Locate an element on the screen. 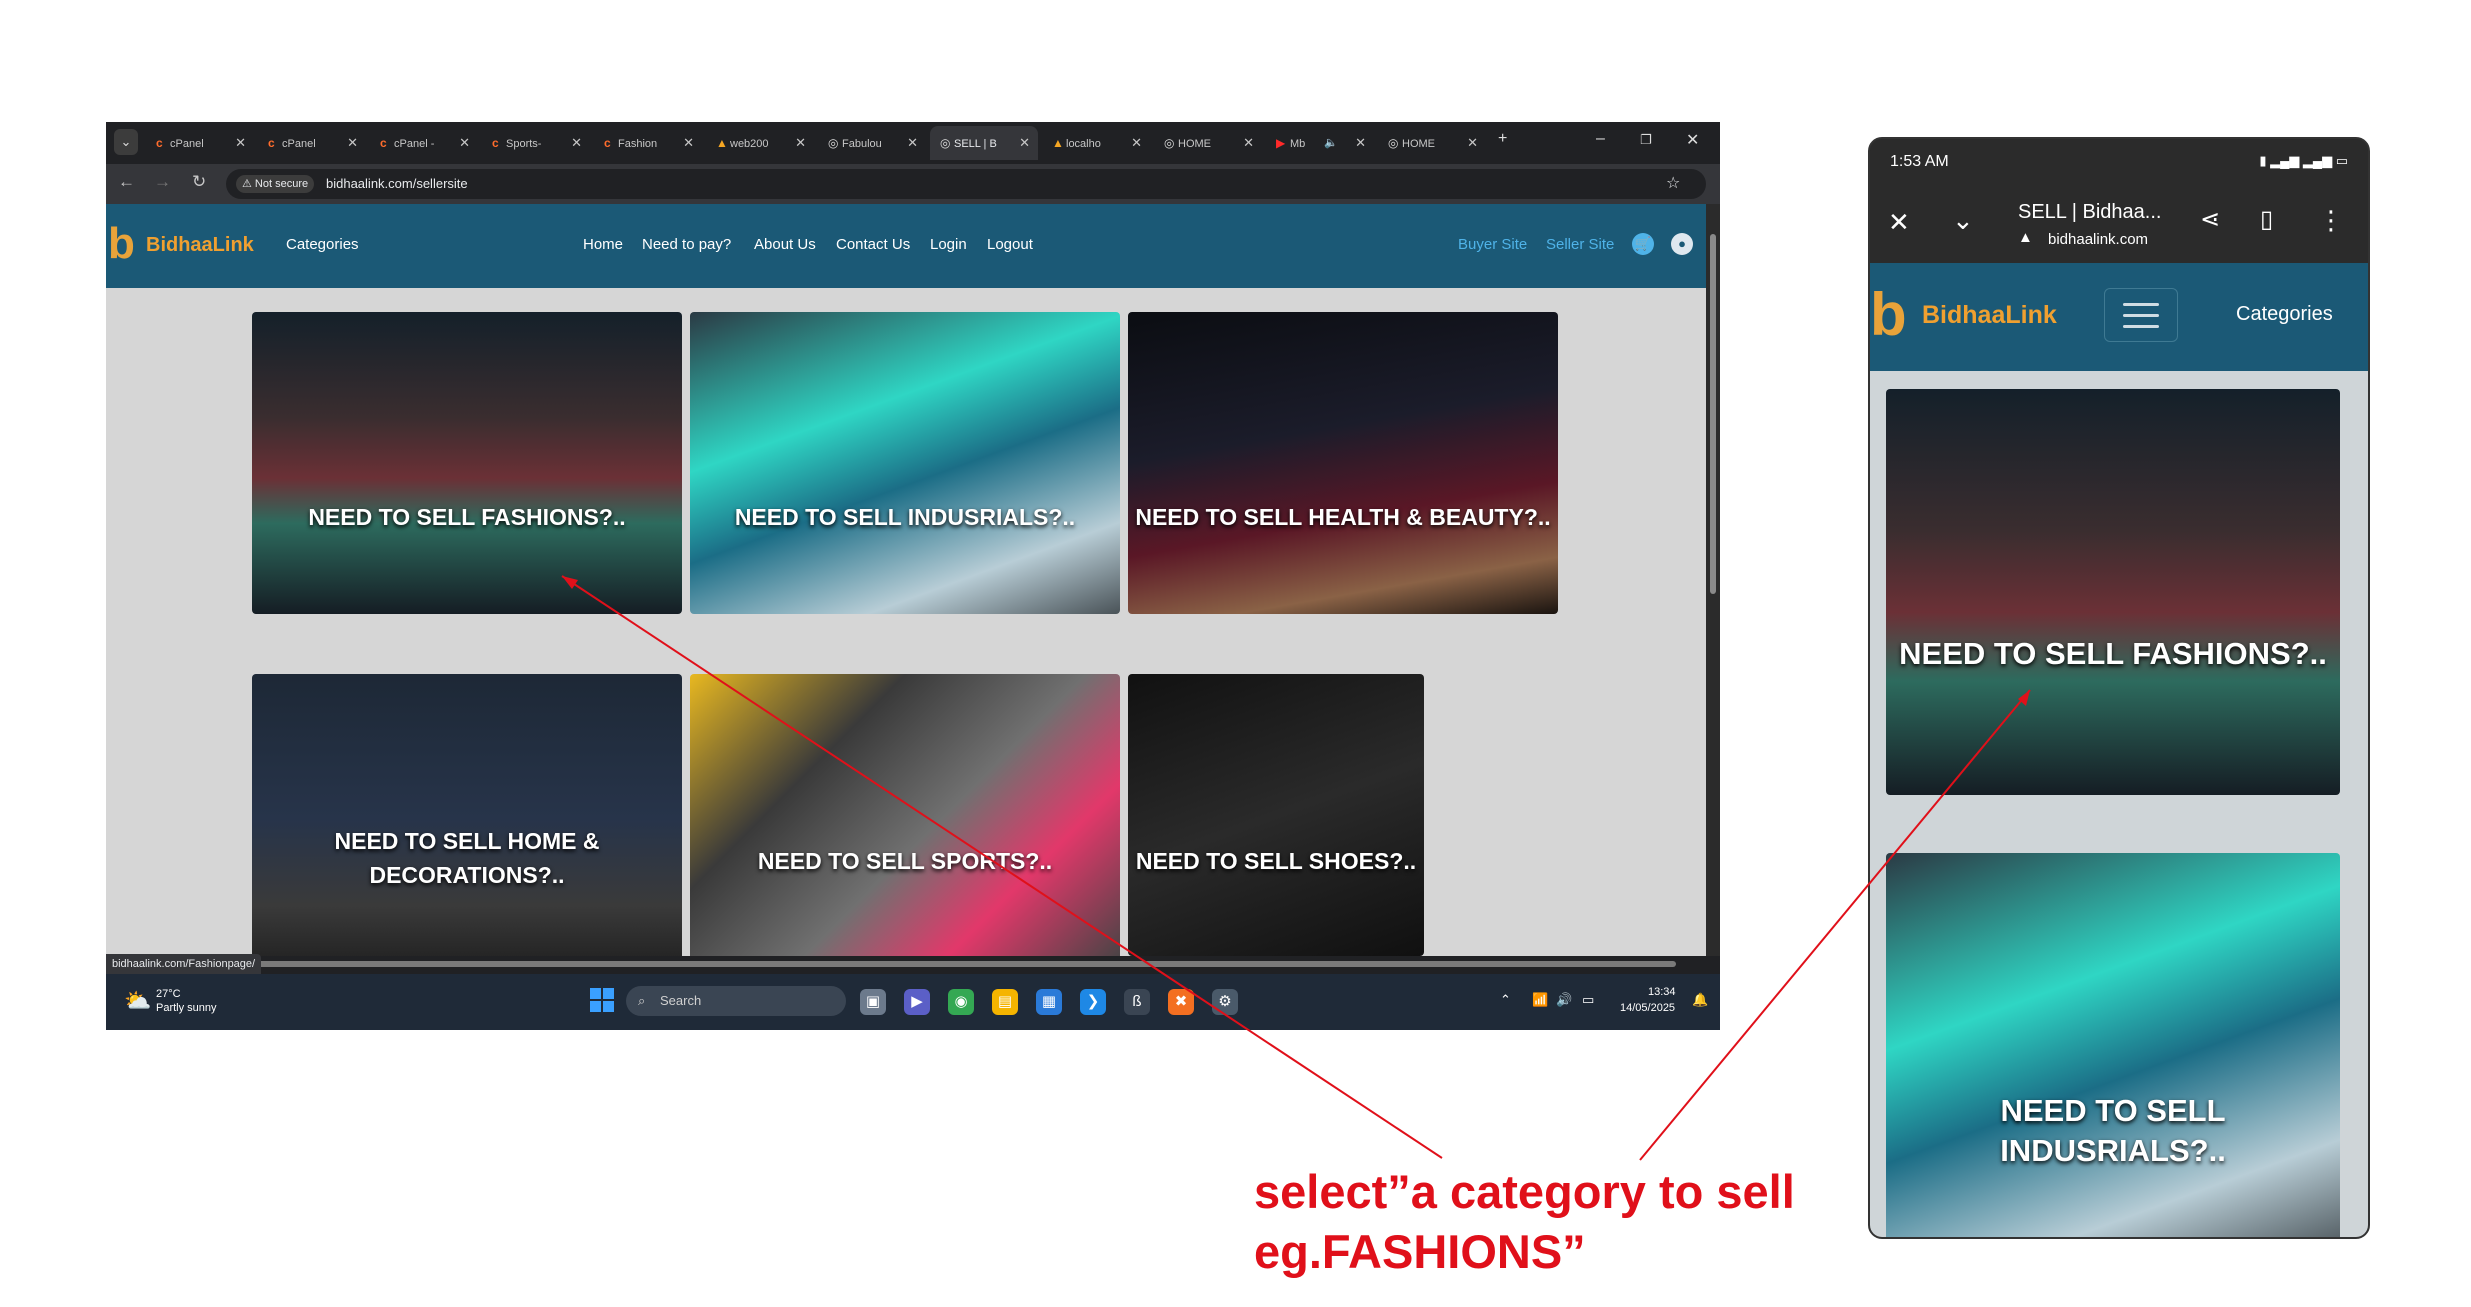 This screenshot has height=1307, width=2471. arrow-to-phone-fashions is located at coordinates (1835, 925).